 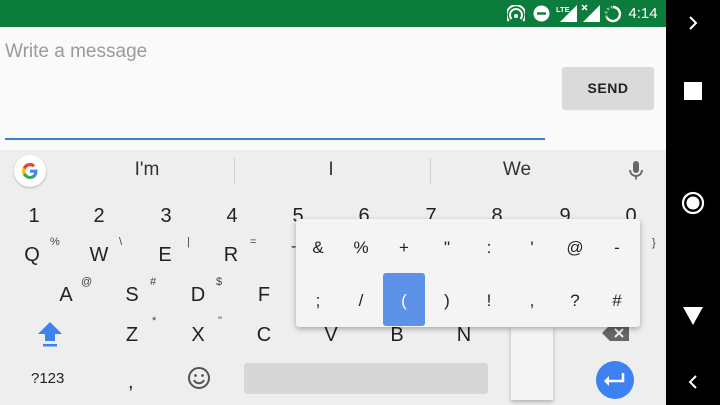 What do you see at coordinates (264, 335) in the screenshot?
I see `key-c: C` at bounding box center [264, 335].